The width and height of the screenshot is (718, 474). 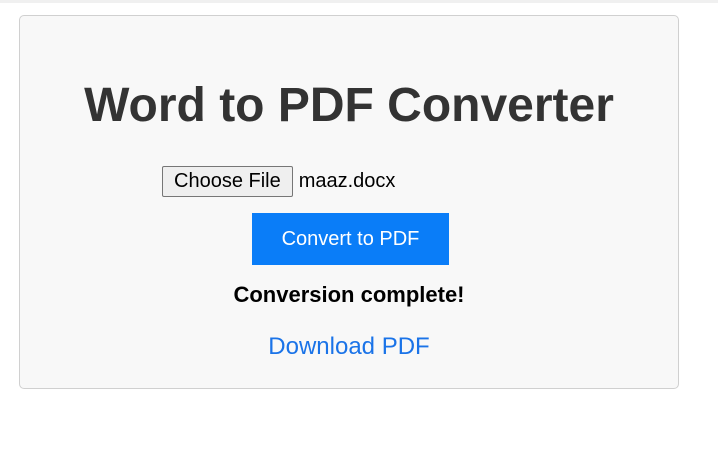 I want to click on download-pdf-link: Download PDF, so click(x=349, y=347).